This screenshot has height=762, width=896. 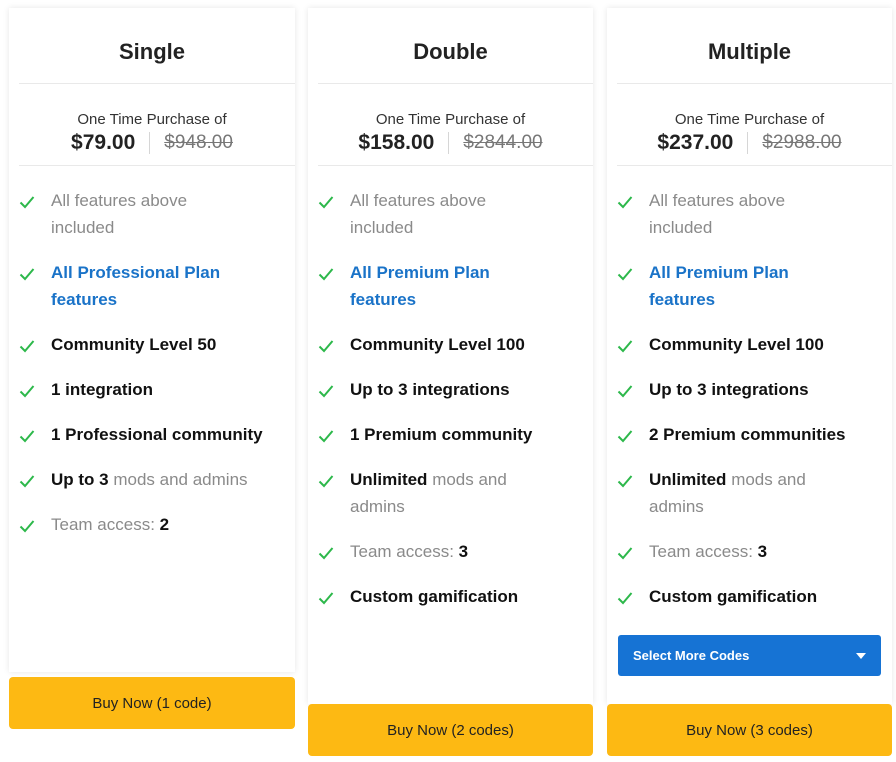 What do you see at coordinates (154, 288) in the screenshot?
I see `feature-item: All Professional Plan features` at bounding box center [154, 288].